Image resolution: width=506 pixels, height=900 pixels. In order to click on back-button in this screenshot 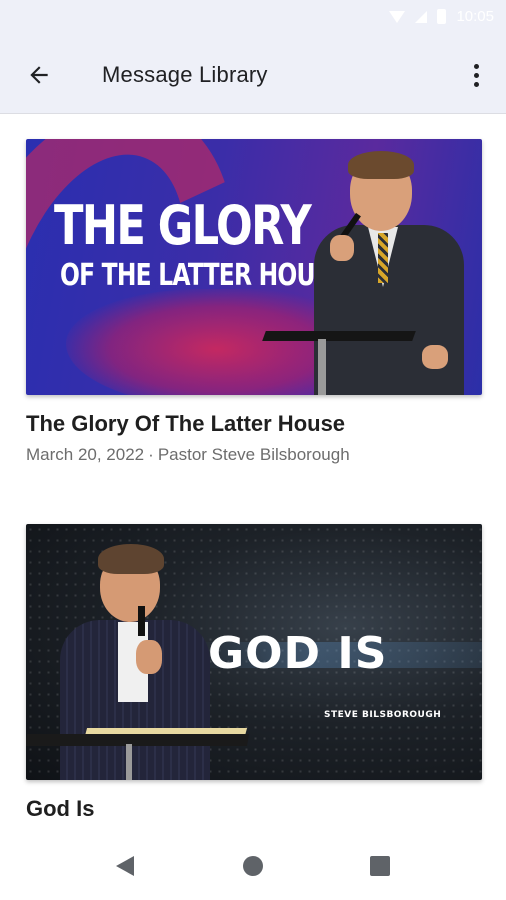, I will do `click(39, 75)`.